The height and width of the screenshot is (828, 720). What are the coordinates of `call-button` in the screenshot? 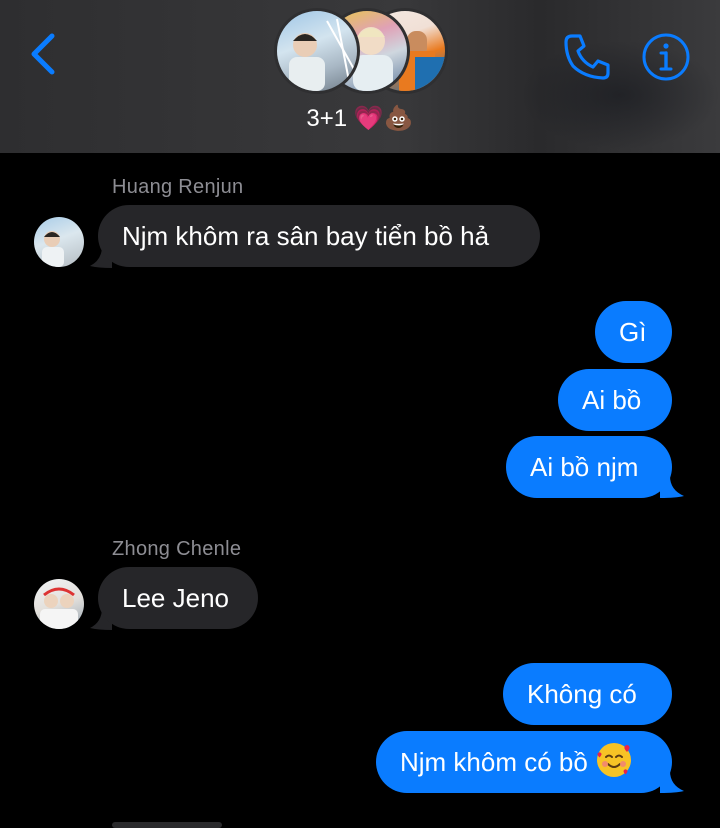 It's located at (587, 57).